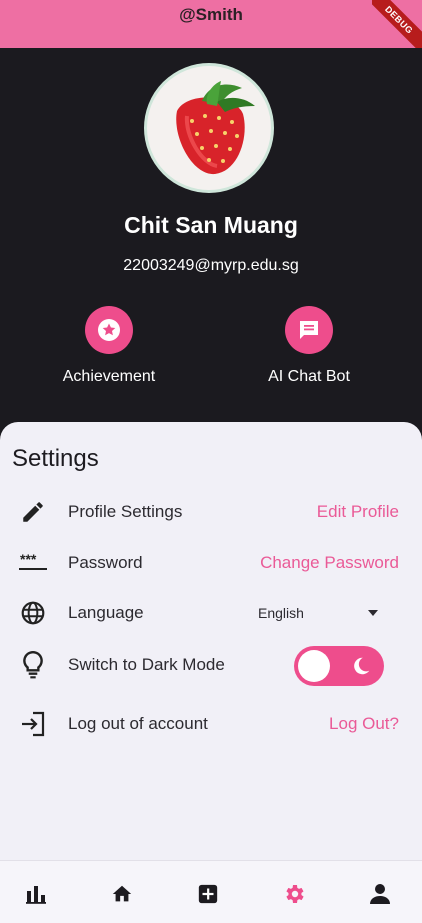 The height and width of the screenshot is (923, 422). What do you see at coordinates (314, 666) in the screenshot?
I see `toggle-knob` at bounding box center [314, 666].